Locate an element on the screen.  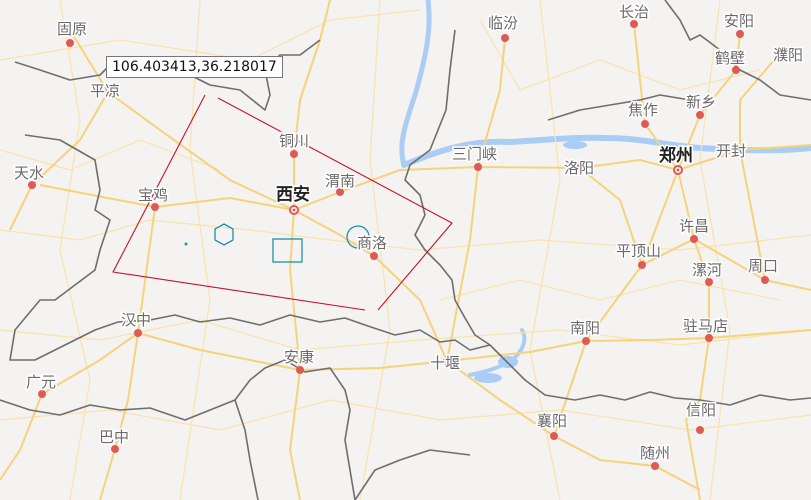
city-label: 信阳 is located at coordinates (701, 410).